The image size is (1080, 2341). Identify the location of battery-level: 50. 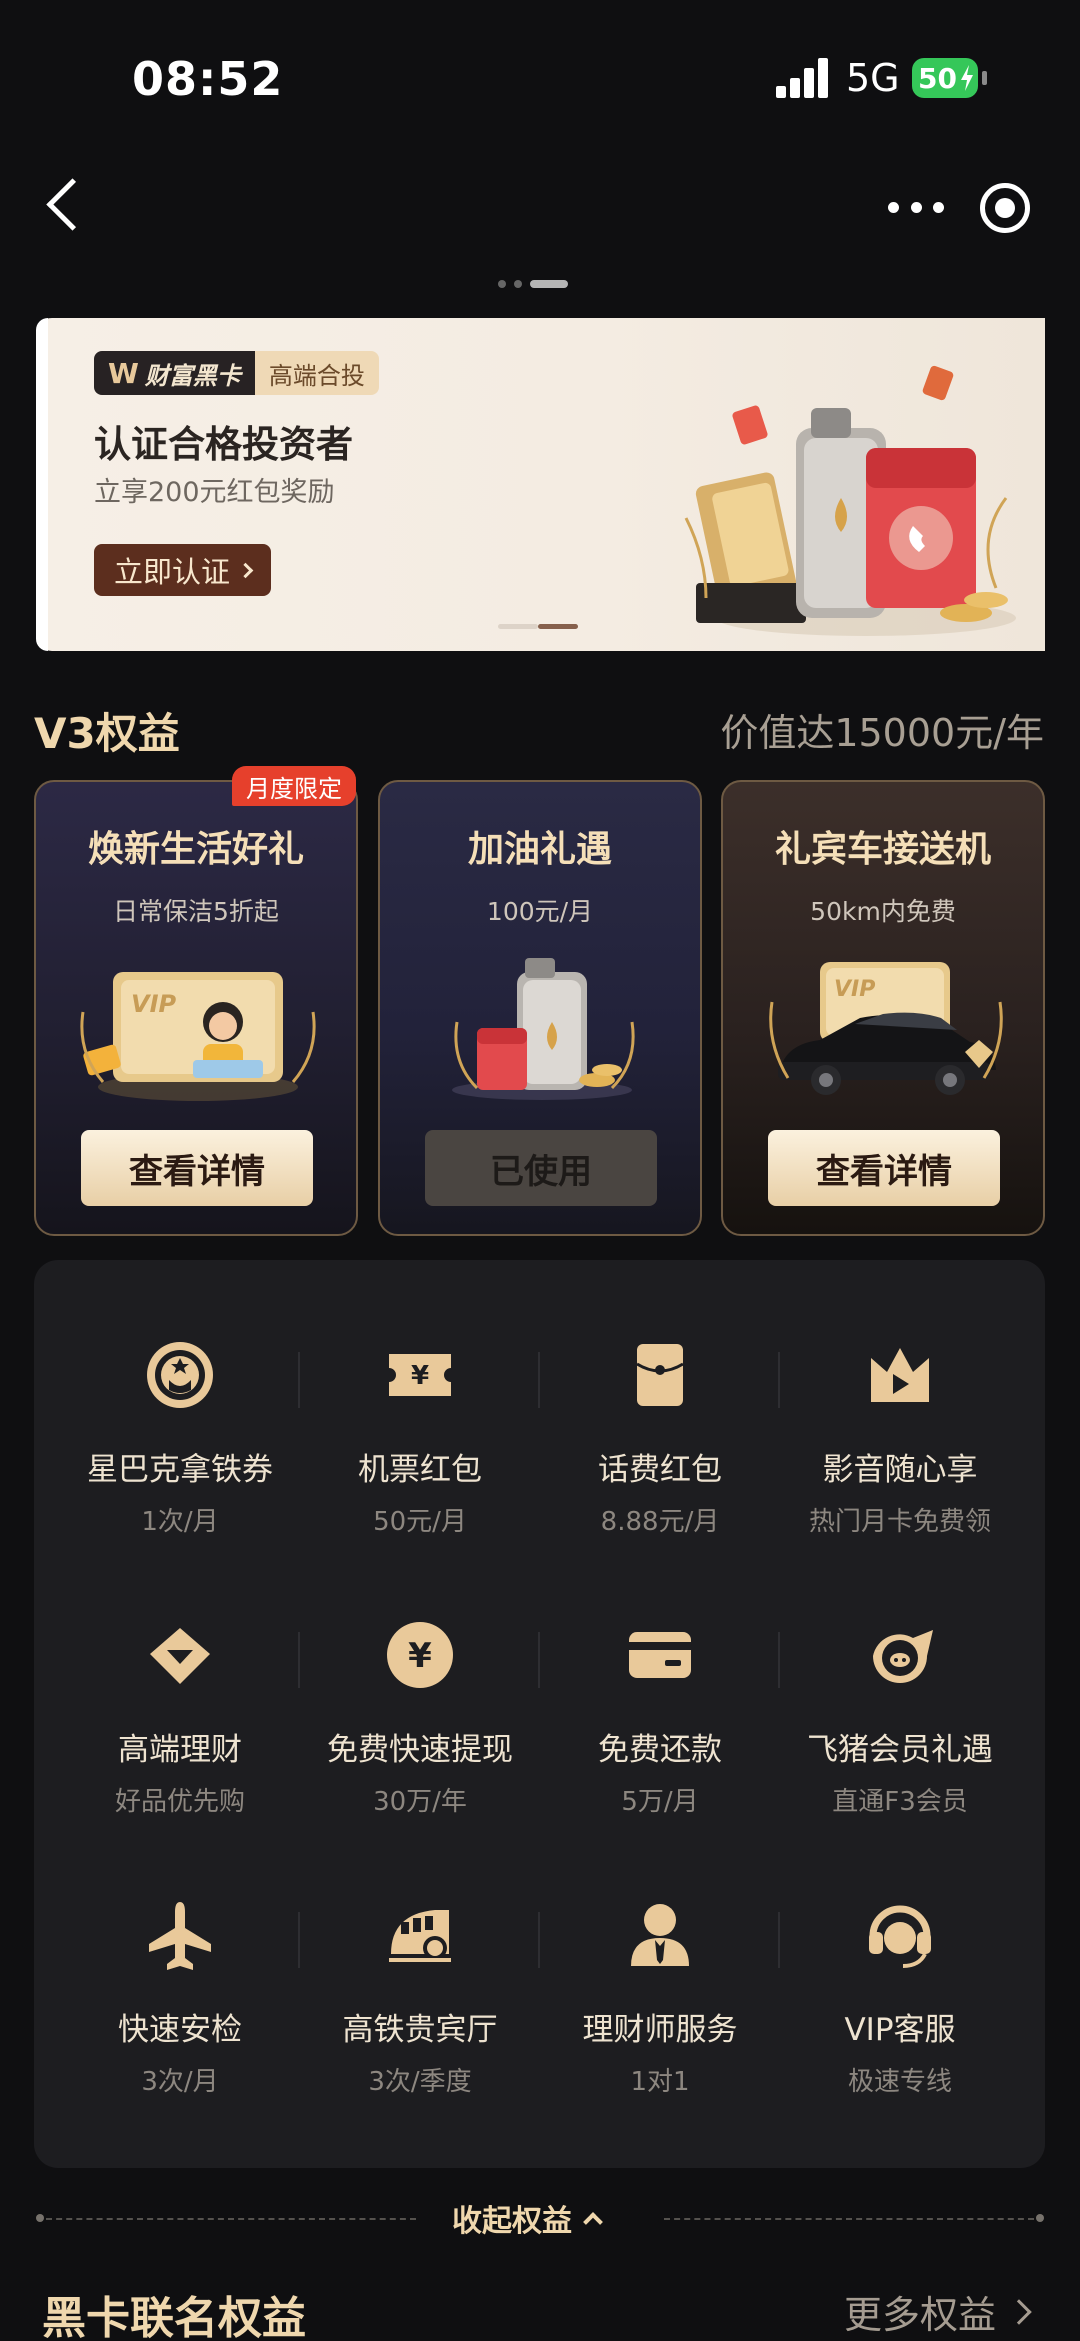
(937, 78).